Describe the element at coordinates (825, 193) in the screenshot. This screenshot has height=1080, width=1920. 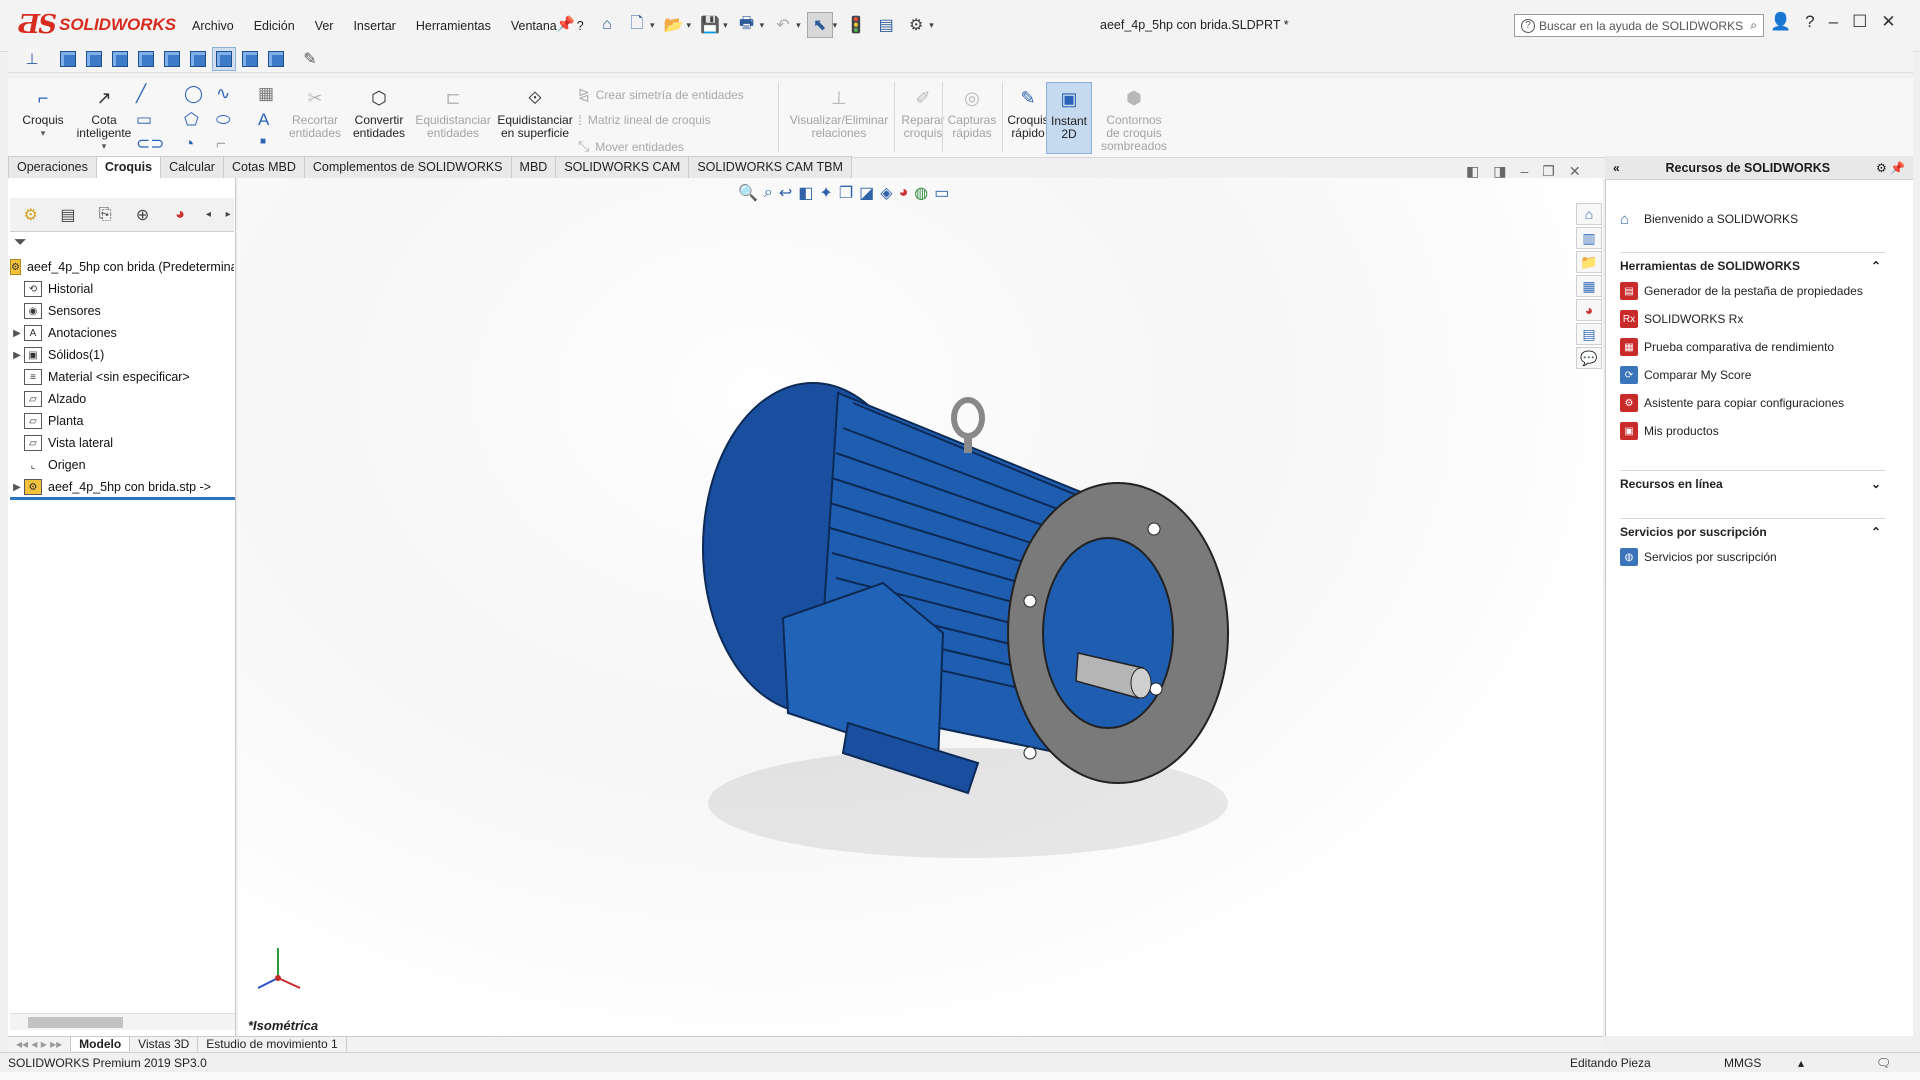
I see `dynamic-annotation-icon: ✦` at that location.